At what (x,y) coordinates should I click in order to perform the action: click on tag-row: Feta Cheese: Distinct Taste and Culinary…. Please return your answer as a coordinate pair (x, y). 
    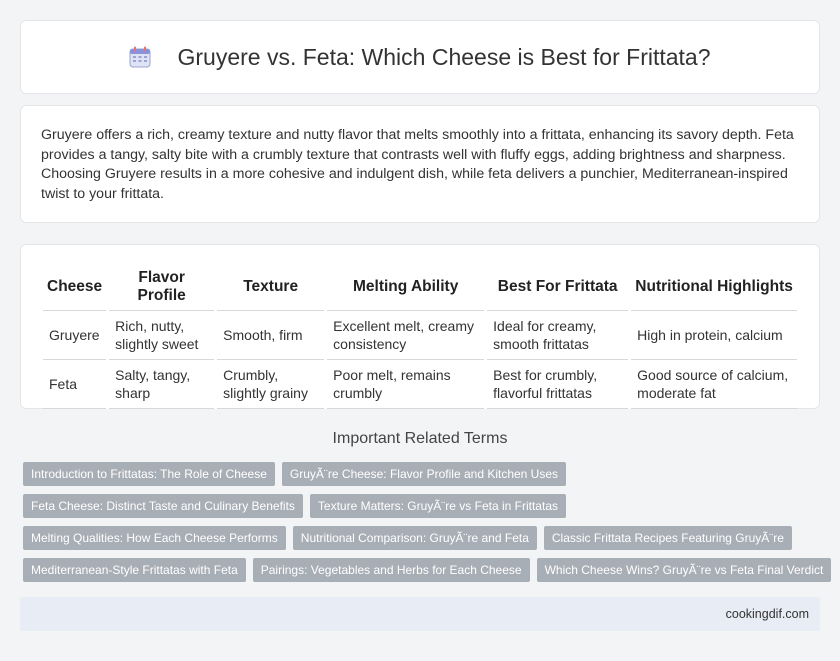
    Looking at the image, I should click on (423, 506).